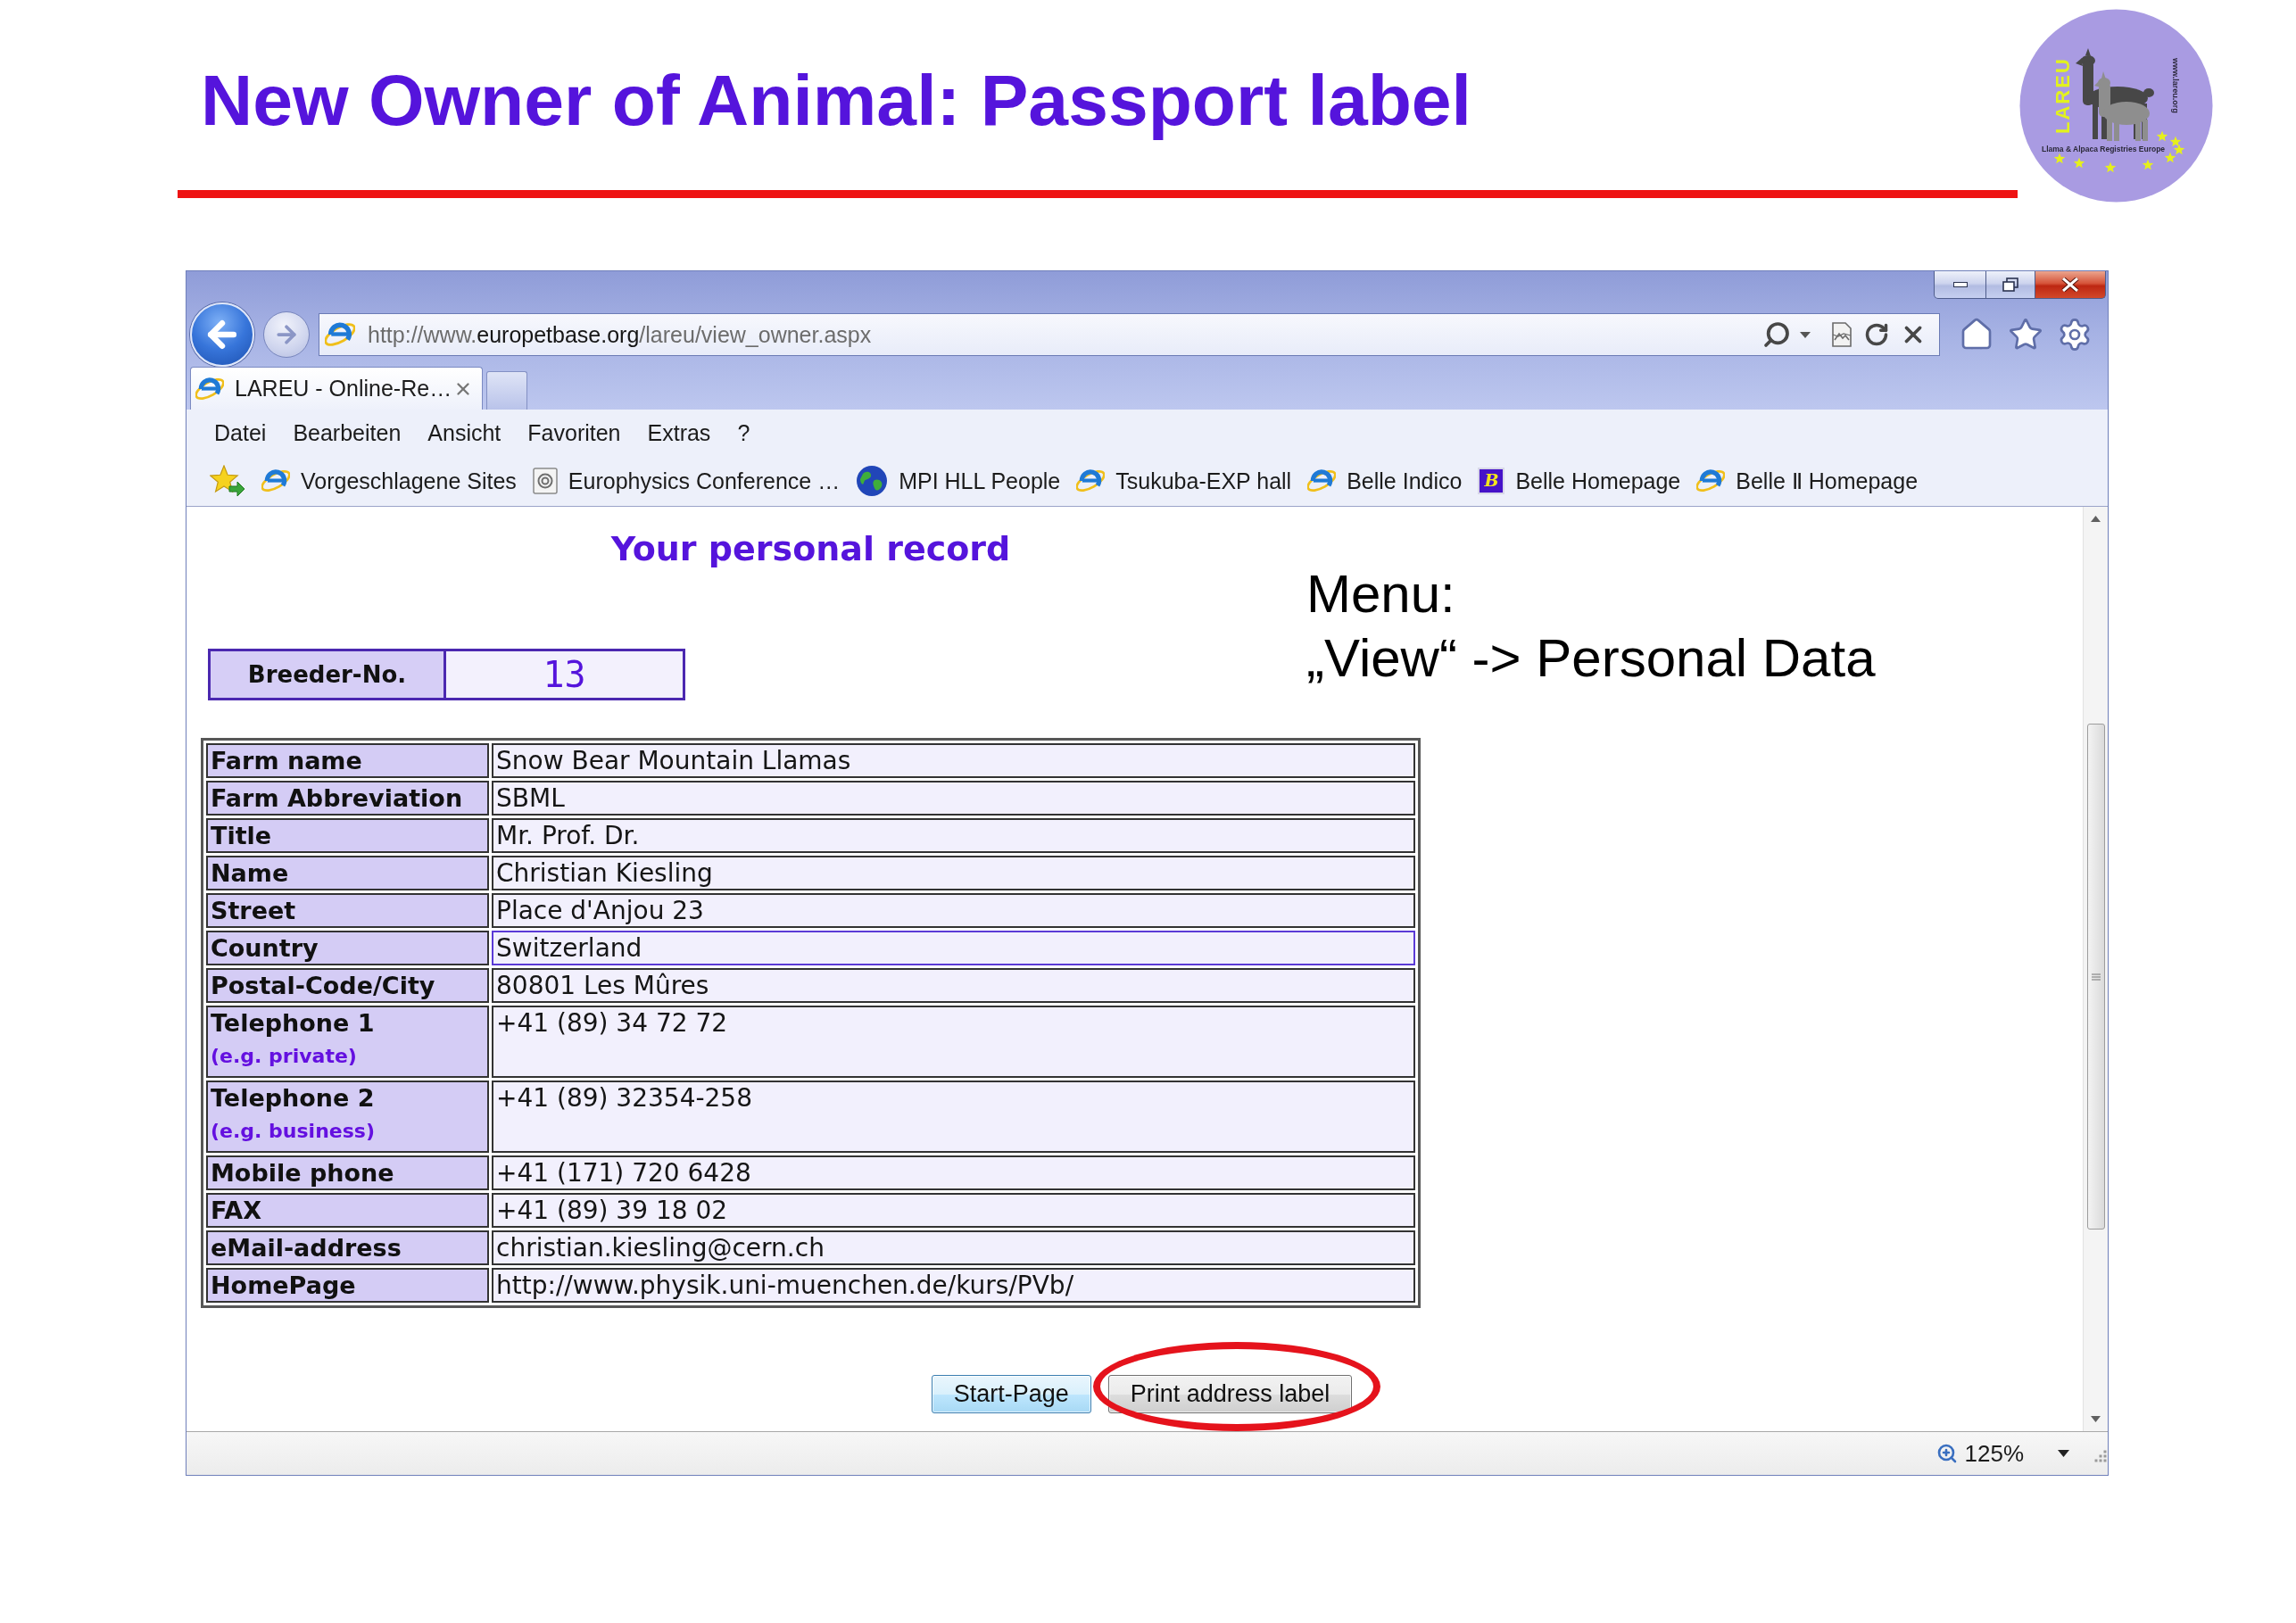 The height and width of the screenshot is (1623, 2296). What do you see at coordinates (337, 798) in the screenshot?
I see `field-label: Farm Abbreviation` at bounding box center [337, 798].